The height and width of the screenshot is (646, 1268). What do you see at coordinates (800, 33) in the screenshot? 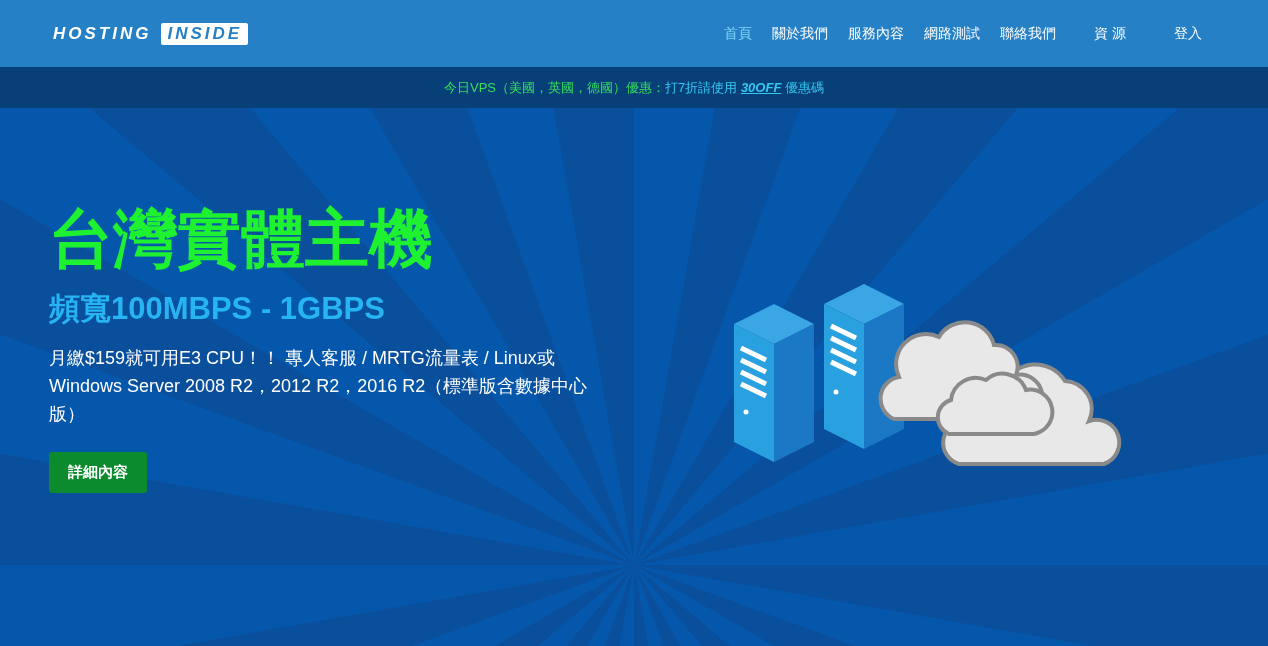
I see `nav-link: 關於我們` at bounding box center [800, 33].